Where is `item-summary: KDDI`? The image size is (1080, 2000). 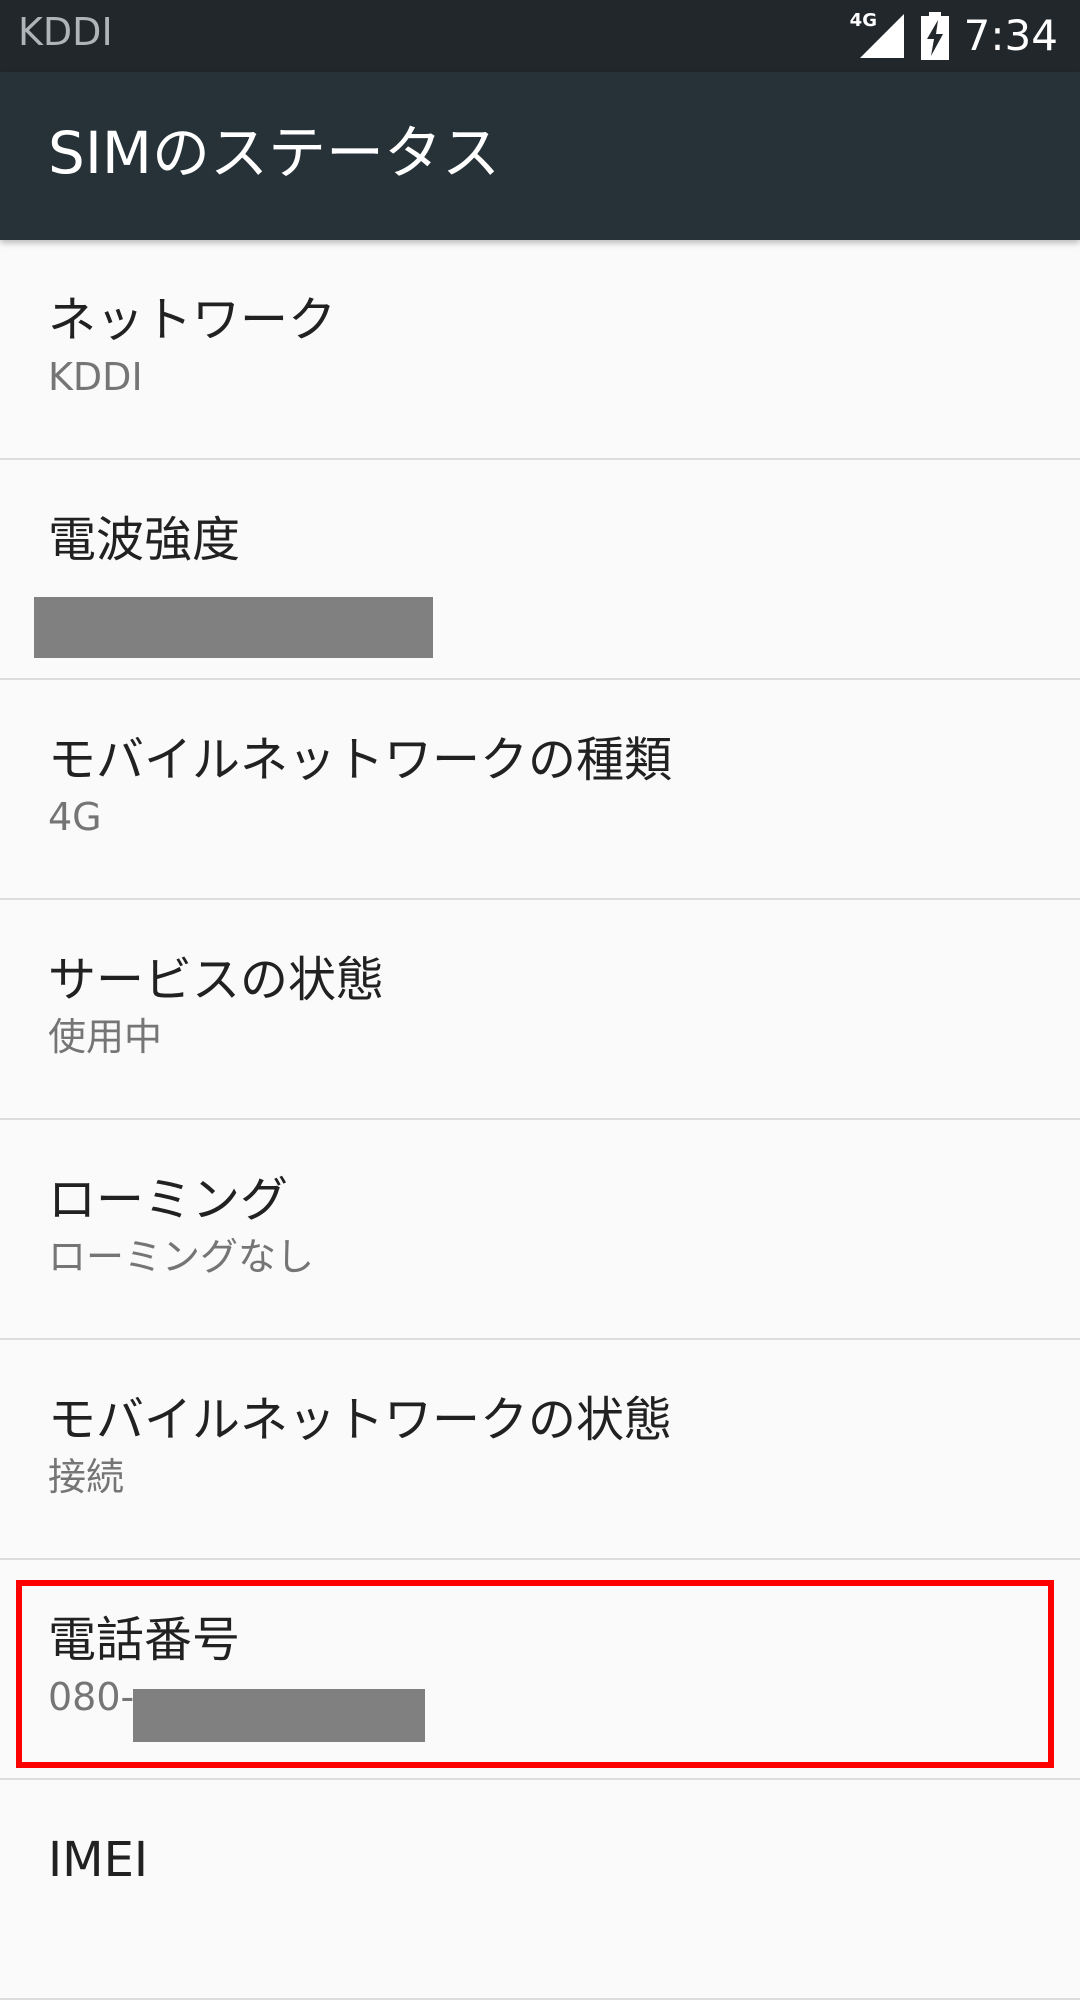 item-summary: KDDI is located at coordinates (95, 377).